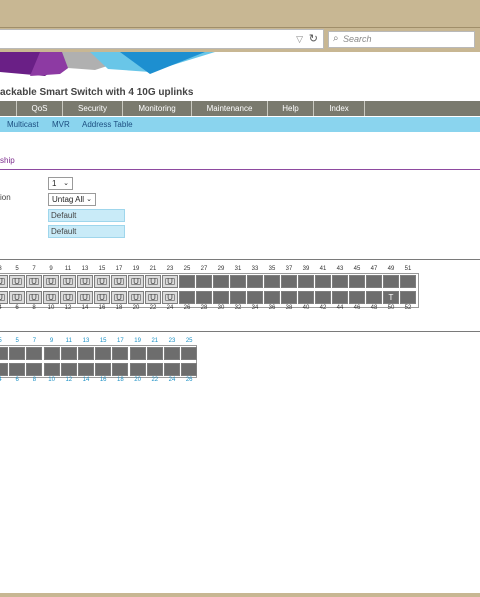 The image size is (480, 597). What do you see at coordinates (313, 38) in the screenshot?
I see `reload-icon: ↻` at bounding box center [313, 38].